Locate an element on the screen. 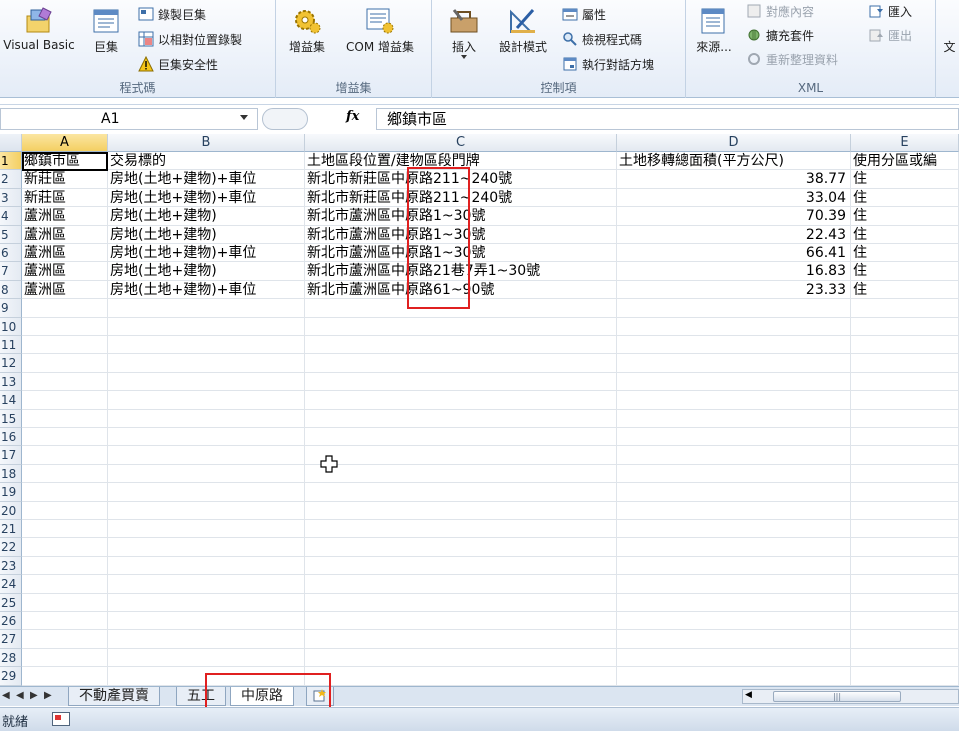  column-header-a: A is located at coordinates (65, 143).